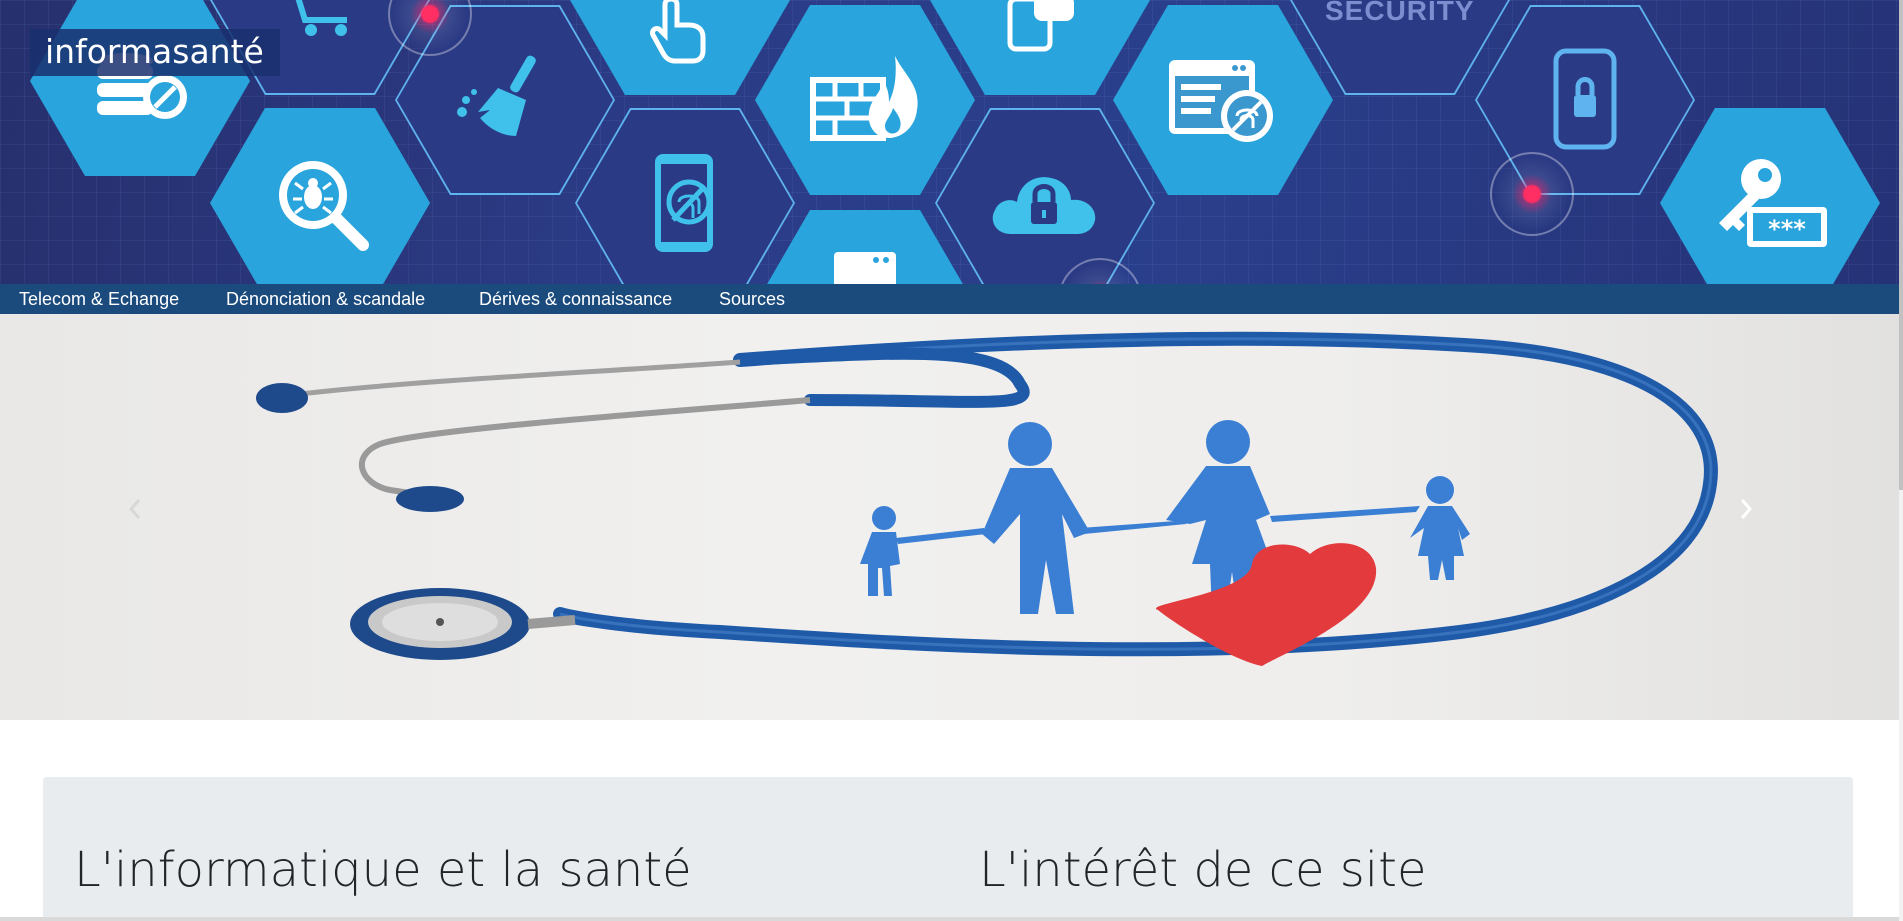 The image size is (1903, 921). Describe the element at coordinates (1532, 194) in the screenshot. I see `red-pulse-dot` at that location.